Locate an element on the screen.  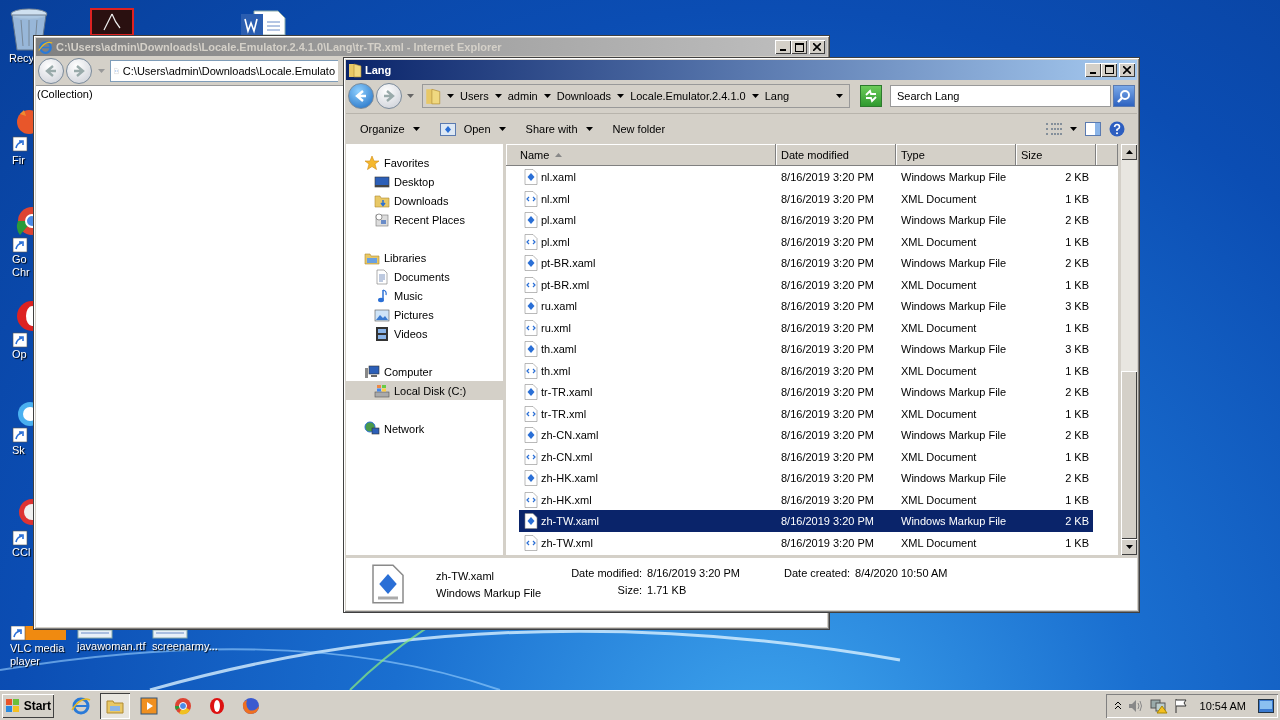
file-row: pt-BR.xml 8/16/2019 3:20 PM XML Document 1 KB is located at coordinates (806, 284).